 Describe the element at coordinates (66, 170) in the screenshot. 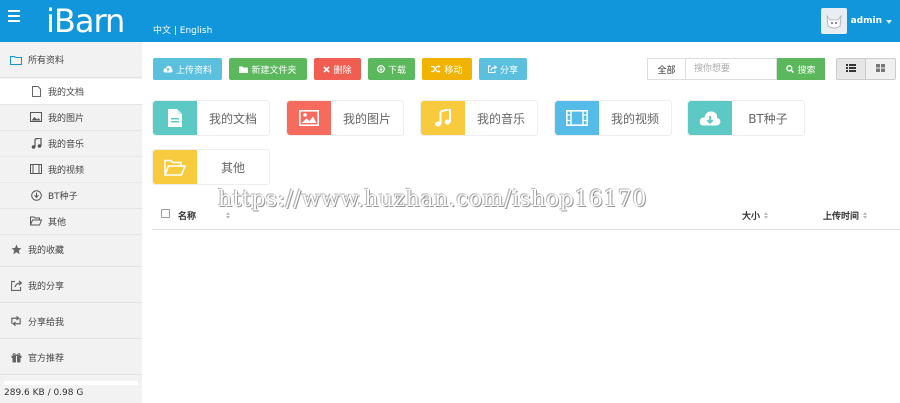

I see `sidebar-item-label: 我的视频` at that location.